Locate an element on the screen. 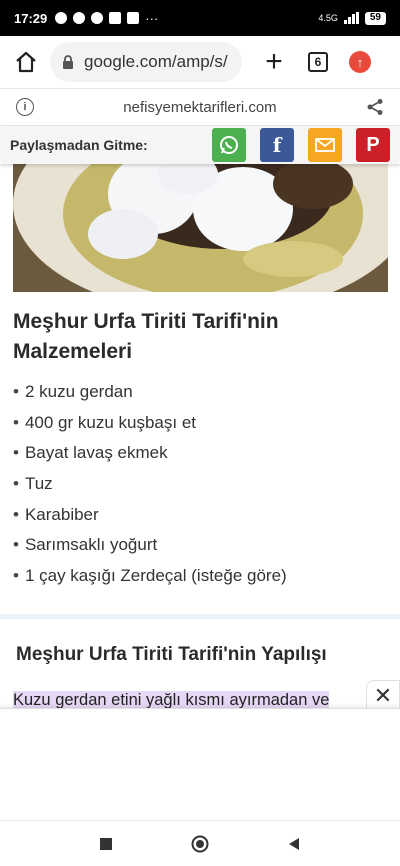 This screenshot has height=866, width=400. new-tab-button: + is located at coordinates (274, 62).